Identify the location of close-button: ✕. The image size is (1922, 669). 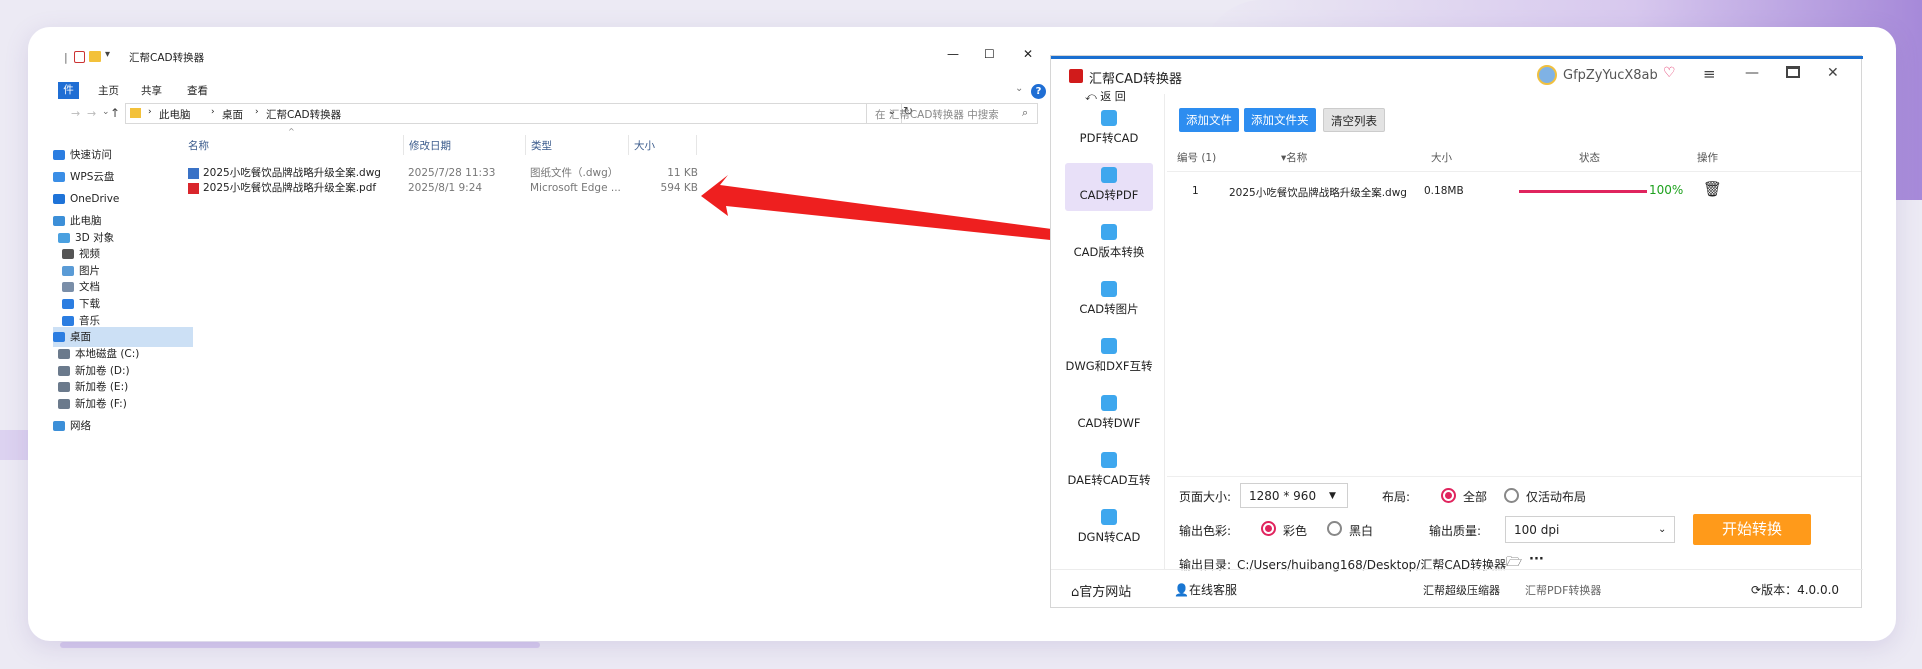
(1833, 73).